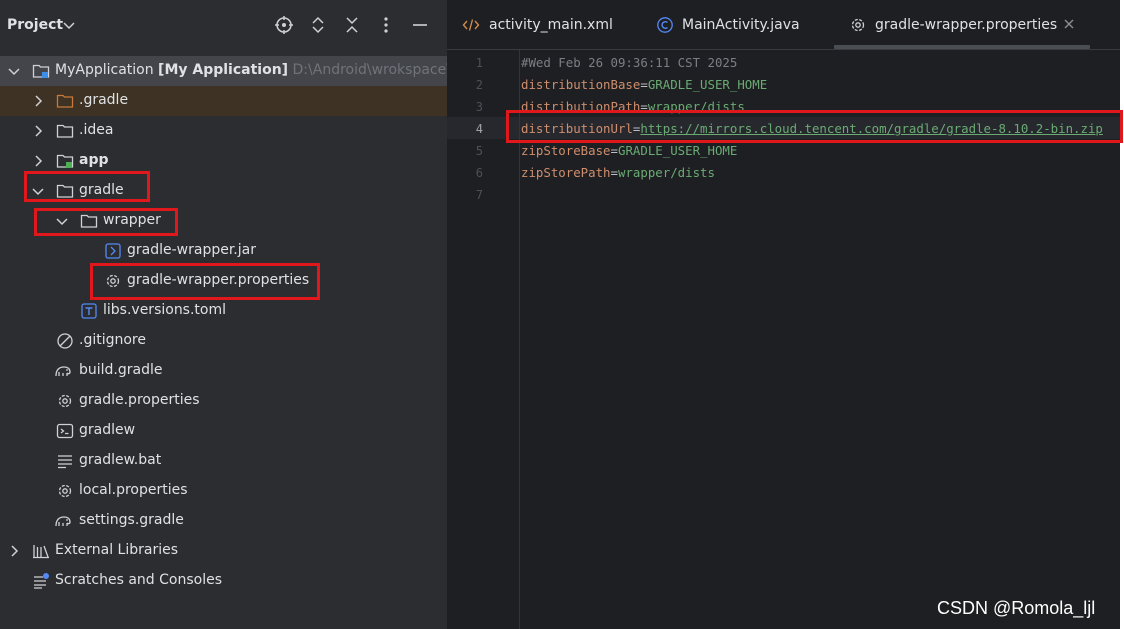  What do you see at coordinates (741, 25) in the screenshot?
I see `tab-label: MainActivity.java` at bounding box center [741, 25].